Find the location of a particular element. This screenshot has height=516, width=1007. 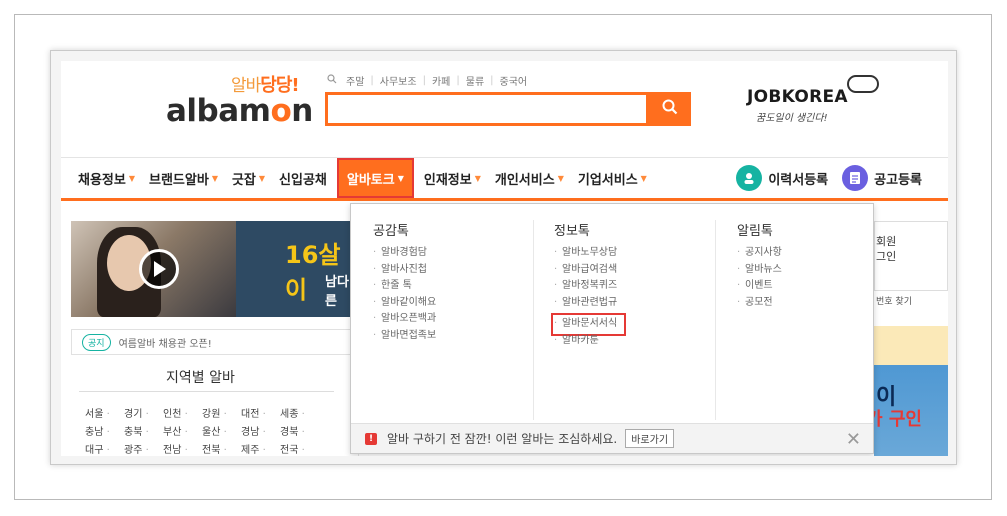

region-city-link: 전북 is located at coordinates (221, 448).